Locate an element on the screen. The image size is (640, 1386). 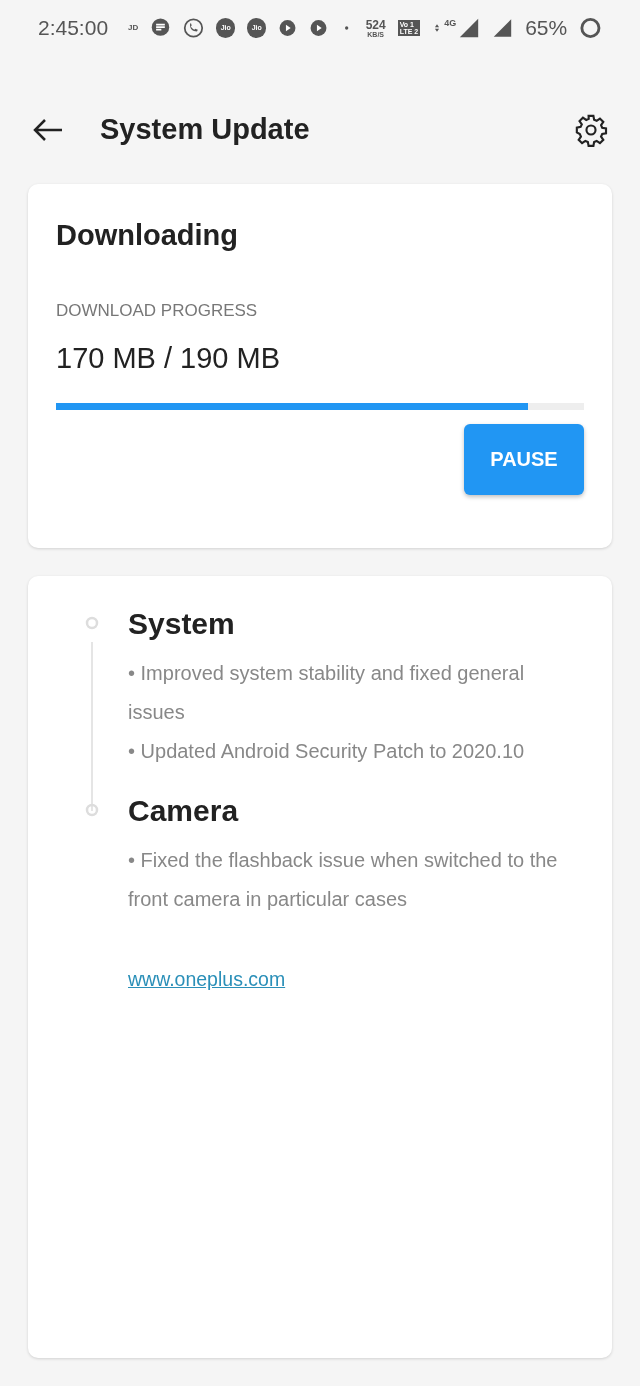
card-title: Downloading is located at coordinates (148, 235).